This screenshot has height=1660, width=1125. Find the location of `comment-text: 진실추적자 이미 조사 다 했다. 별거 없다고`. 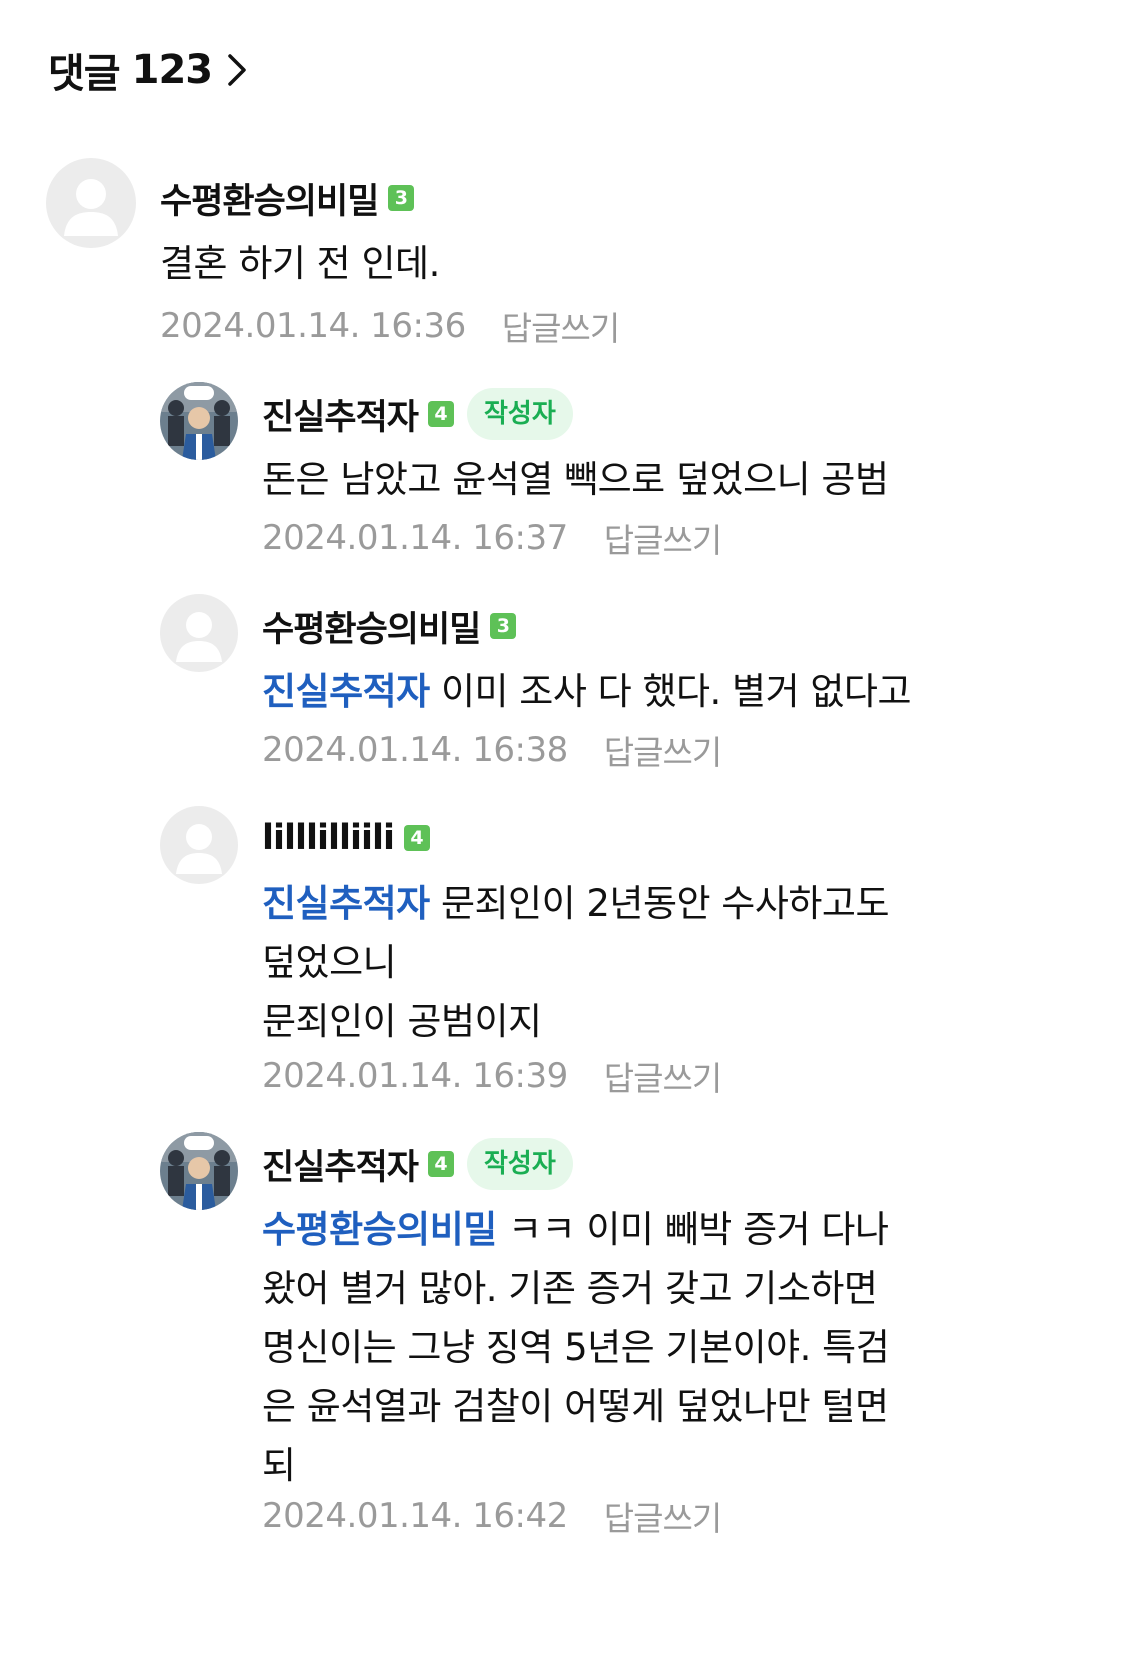

comment-text: 진실추적자 이미 조사 다 했다. 별거 없다고 is located at coordinates (587, 691).